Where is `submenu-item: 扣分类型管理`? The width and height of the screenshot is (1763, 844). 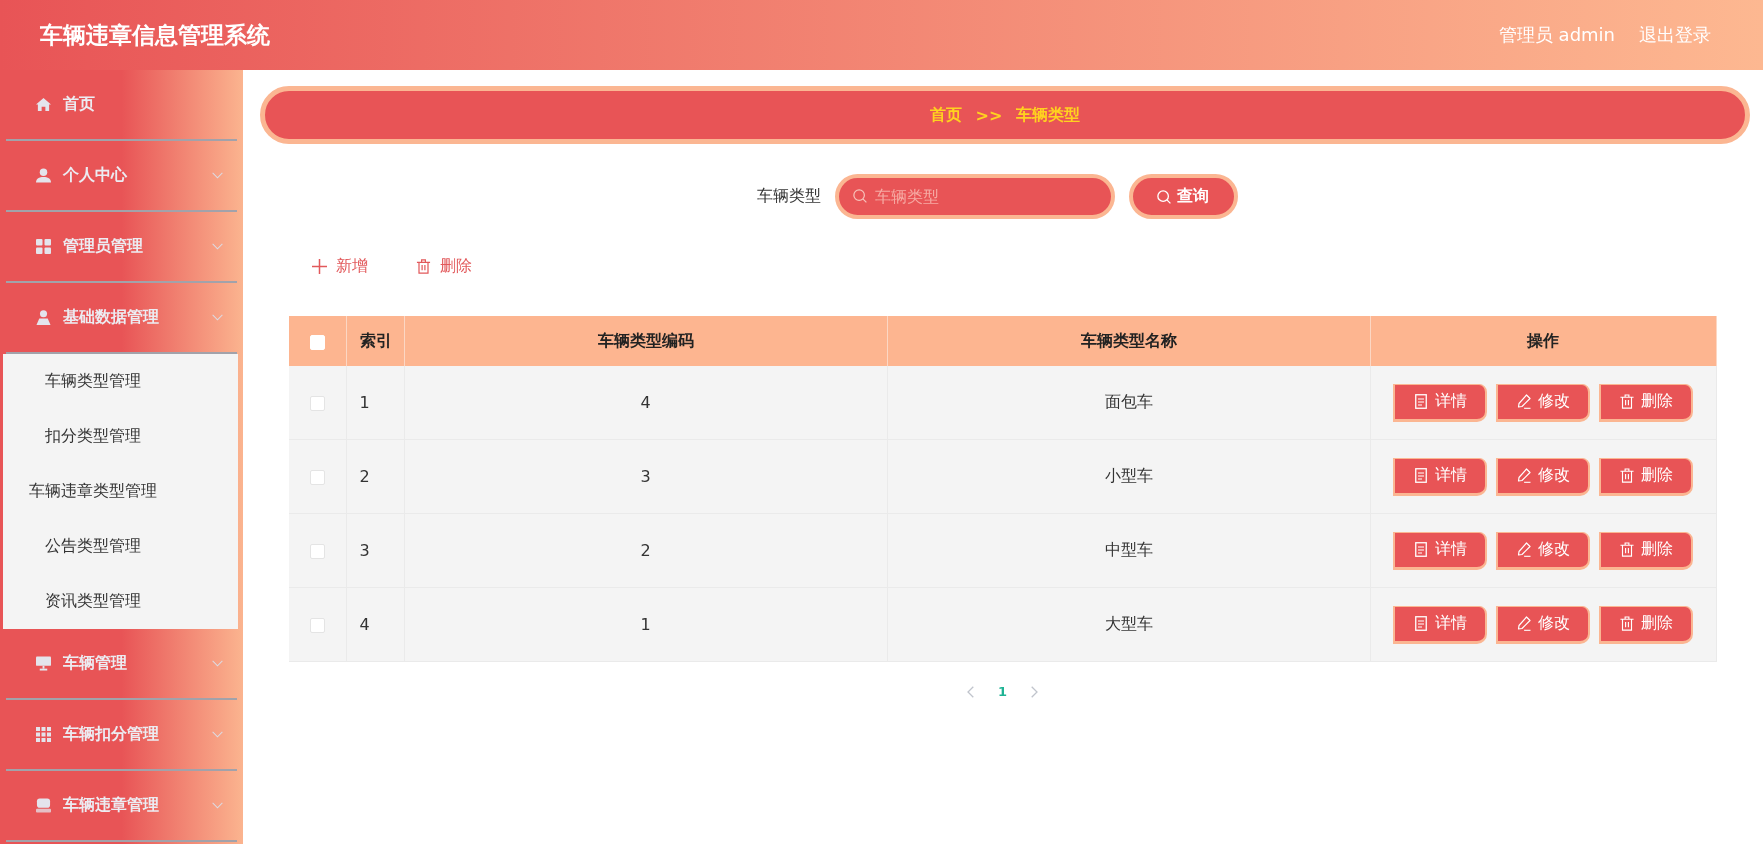
submenu-item: 扣分类型管理 is located at coordinates (120, 436).